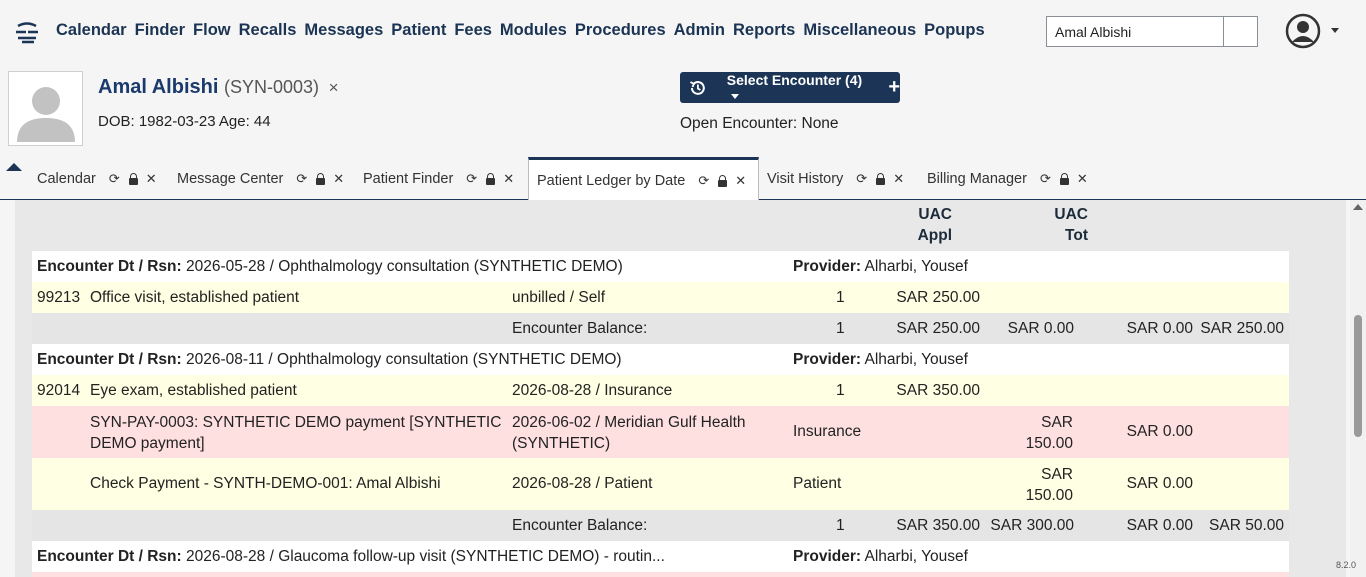 This screenshot has width=1366, height=577. Describe the element at coordinates (734, 97) in the screenshot. I see `chevron-down-icon` at that location.